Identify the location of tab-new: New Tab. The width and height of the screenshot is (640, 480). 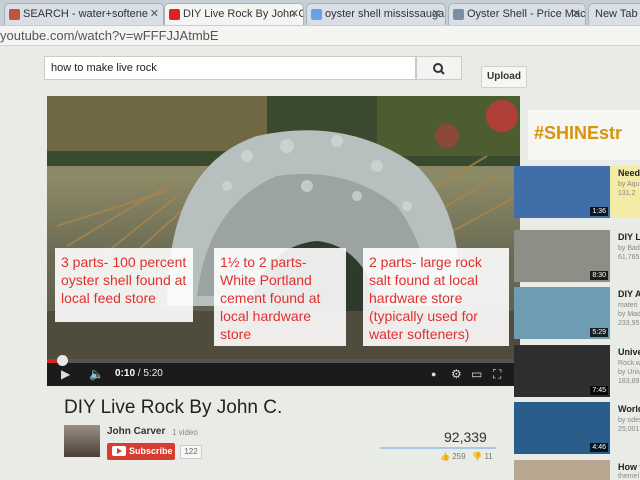
(614, 14).